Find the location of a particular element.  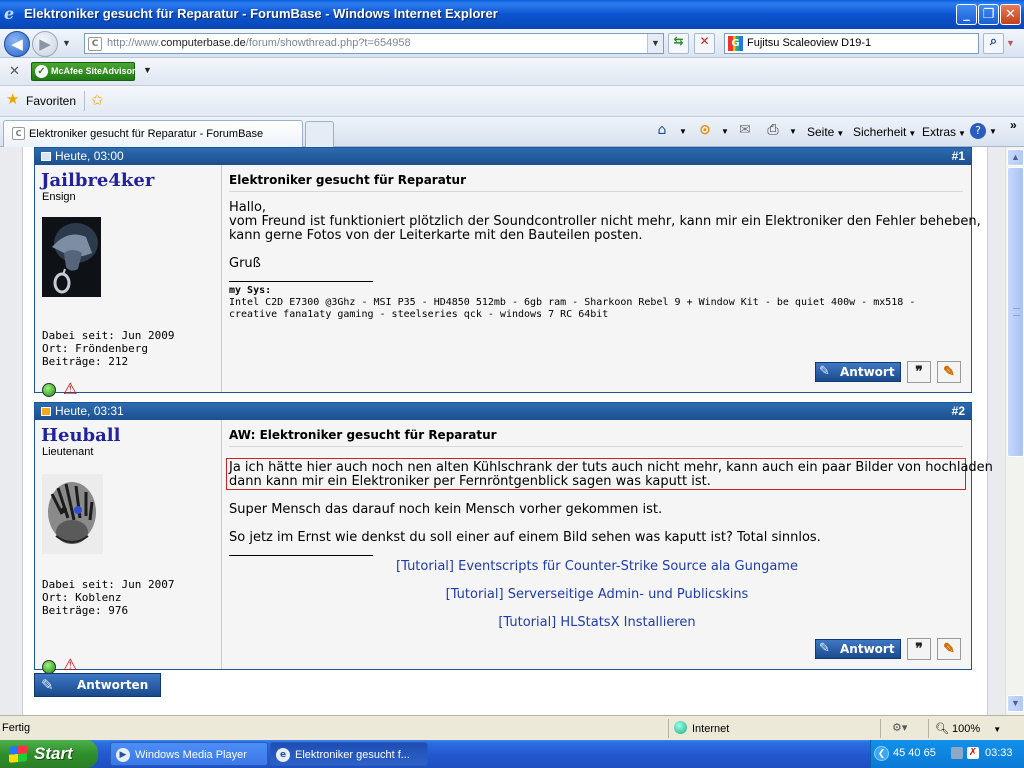

add-favorite-icon: ✩ is located at coordinates (97, 100).